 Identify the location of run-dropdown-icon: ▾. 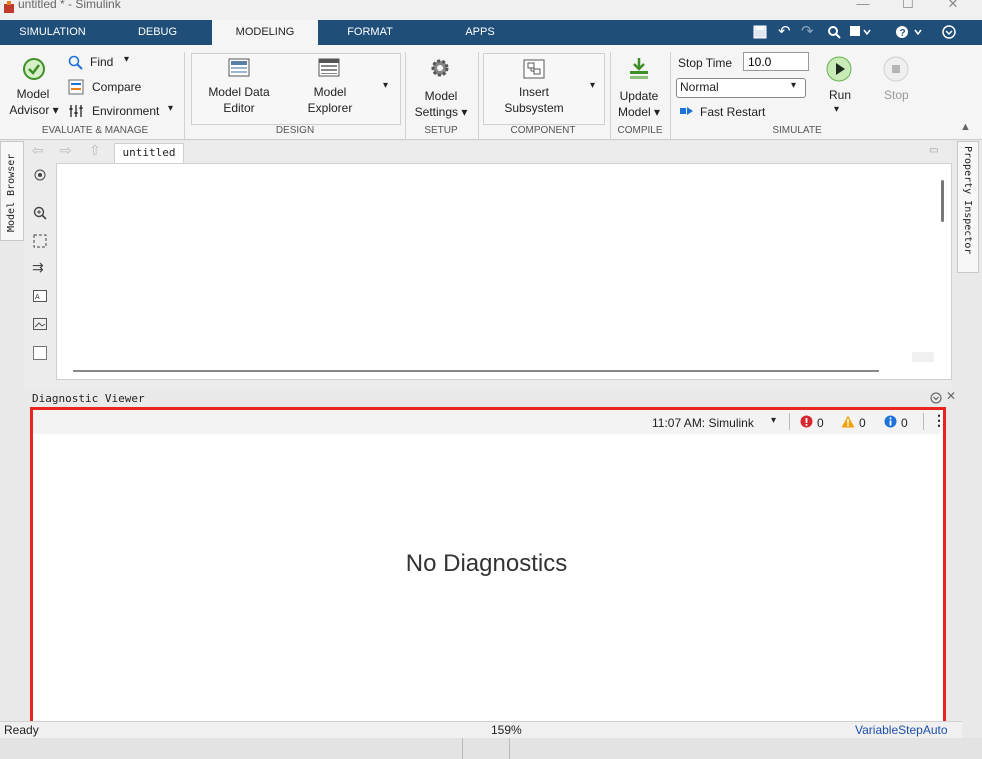
(836, 109).